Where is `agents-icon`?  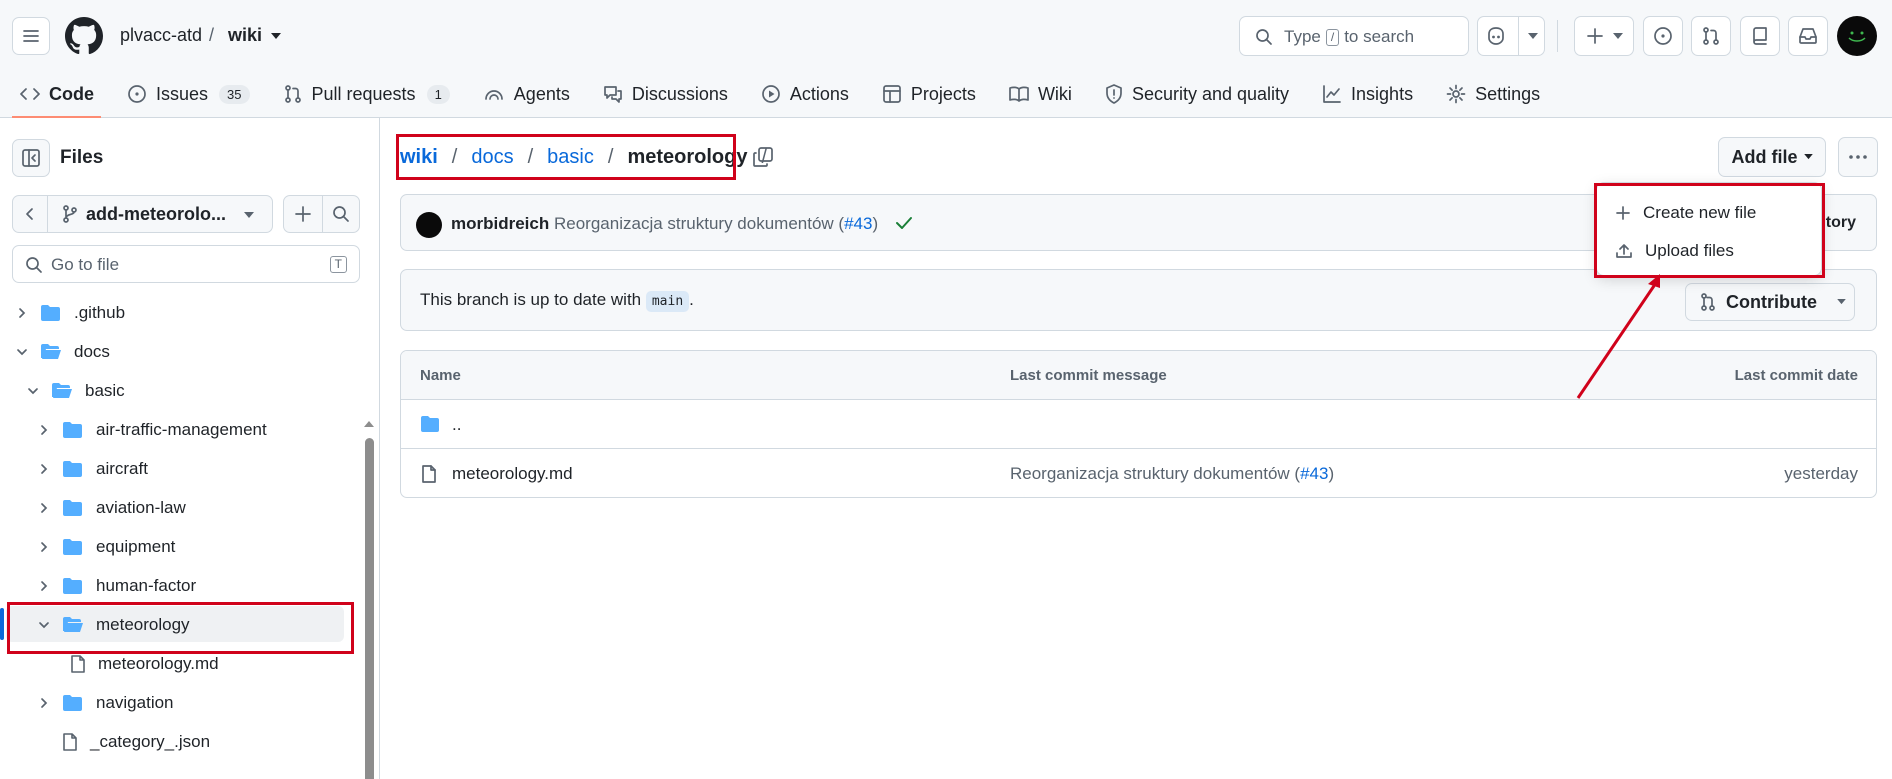
agents-icon is located at coordinates (493, 95).